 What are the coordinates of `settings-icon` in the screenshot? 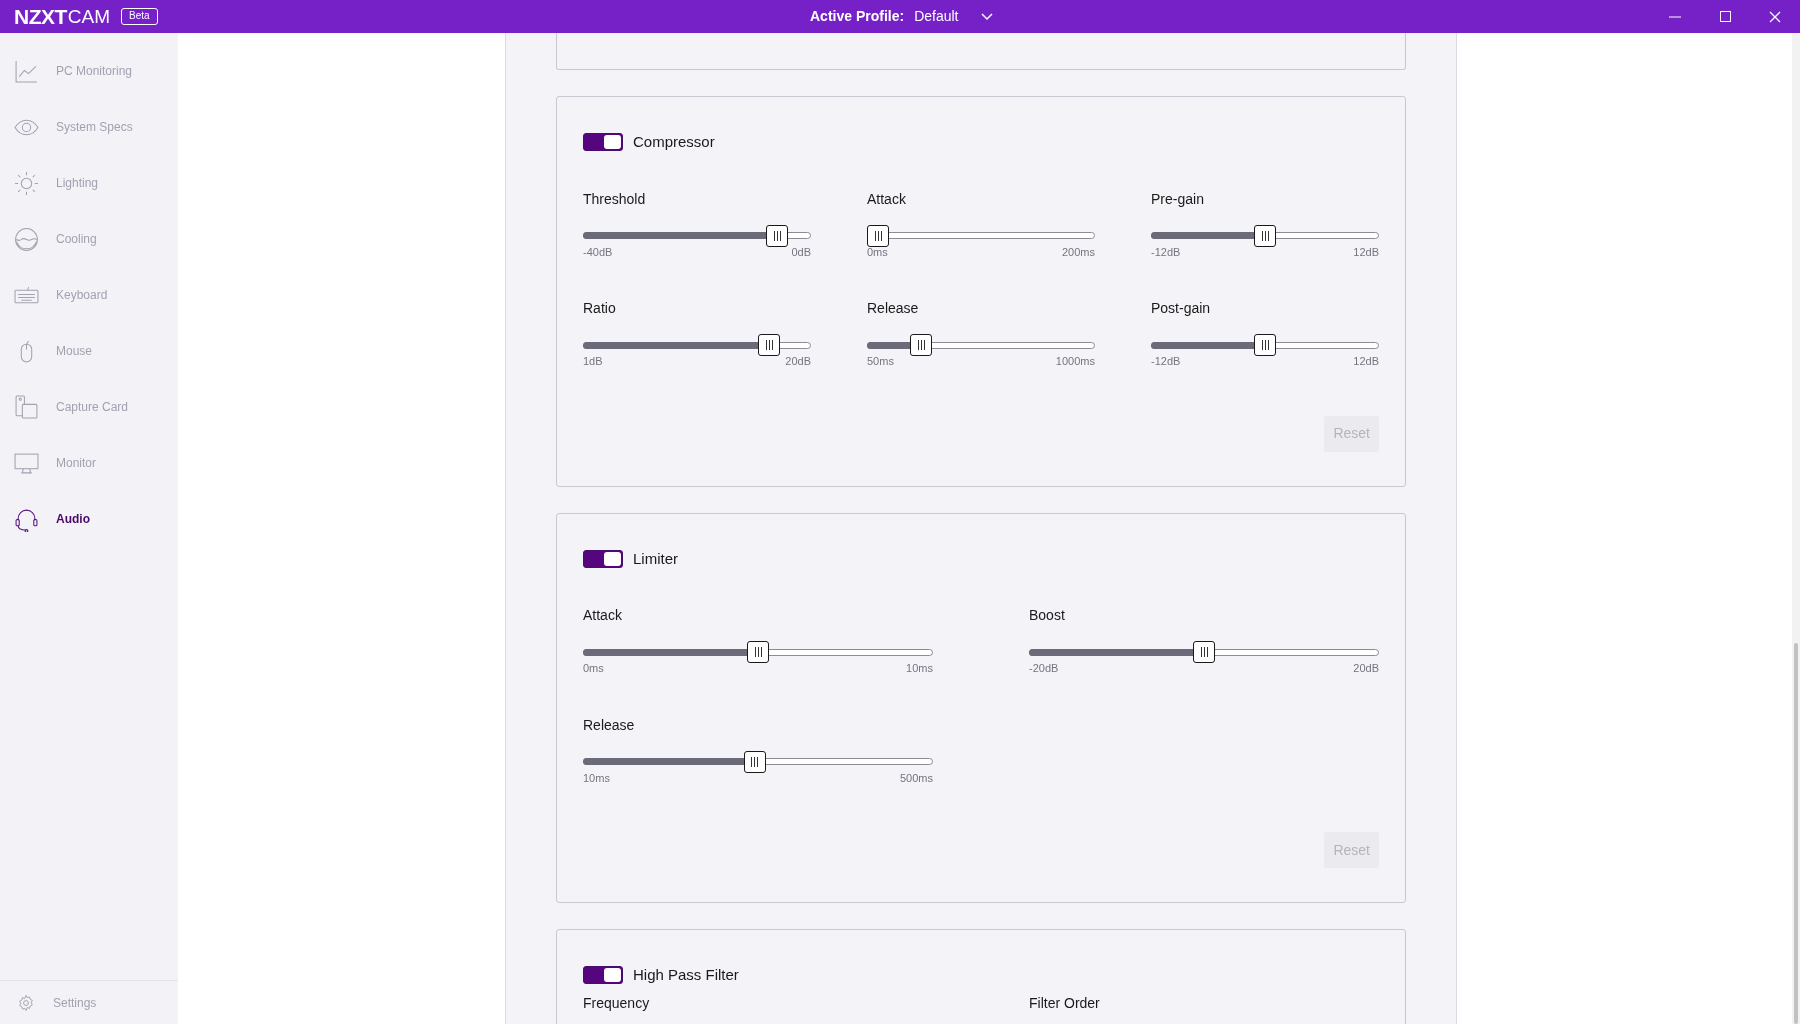 It's located at (26, 1002).